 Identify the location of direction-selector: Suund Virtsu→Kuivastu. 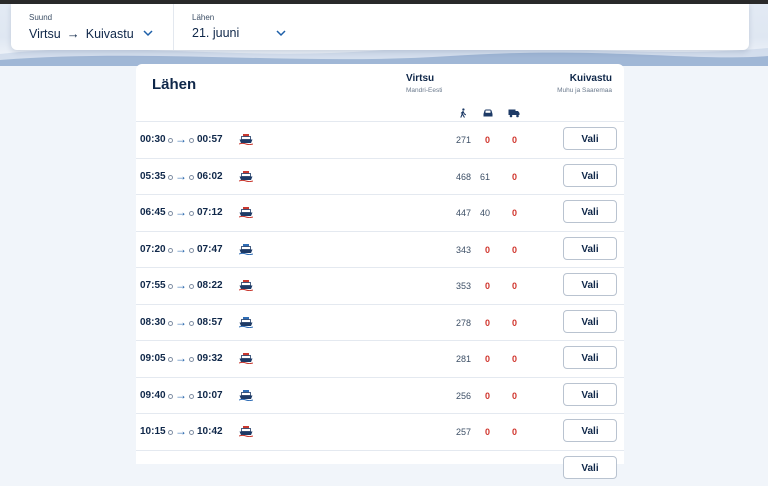
(92, 27).